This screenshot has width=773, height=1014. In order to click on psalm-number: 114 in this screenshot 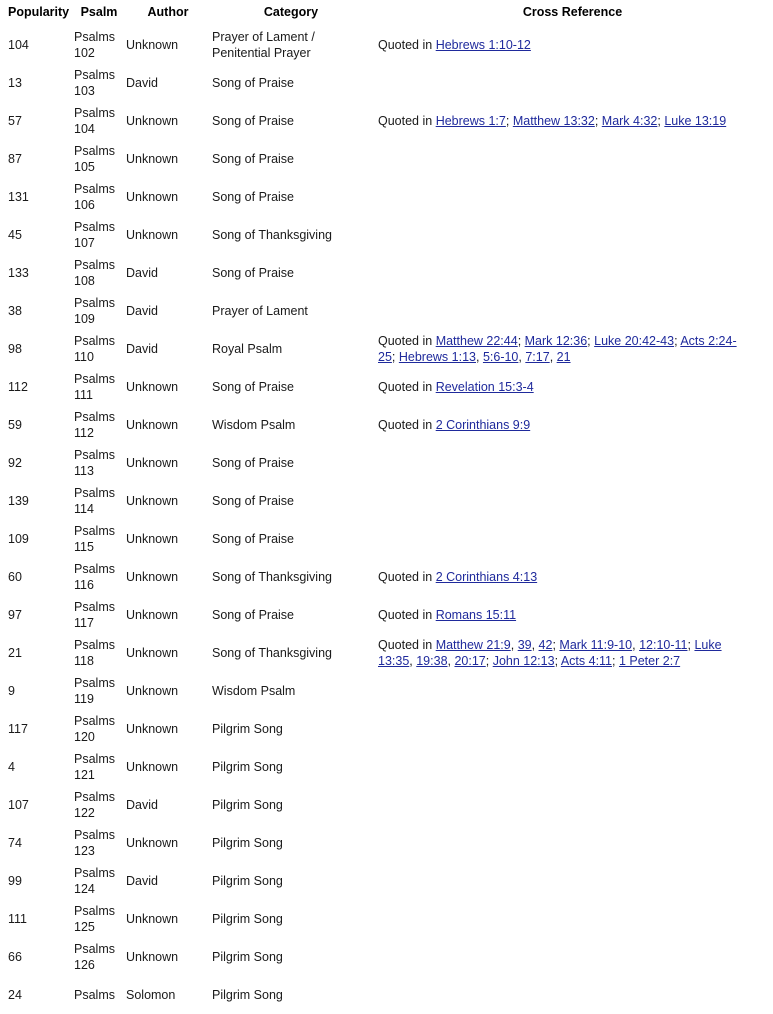, I will do `click(84, 509)`.